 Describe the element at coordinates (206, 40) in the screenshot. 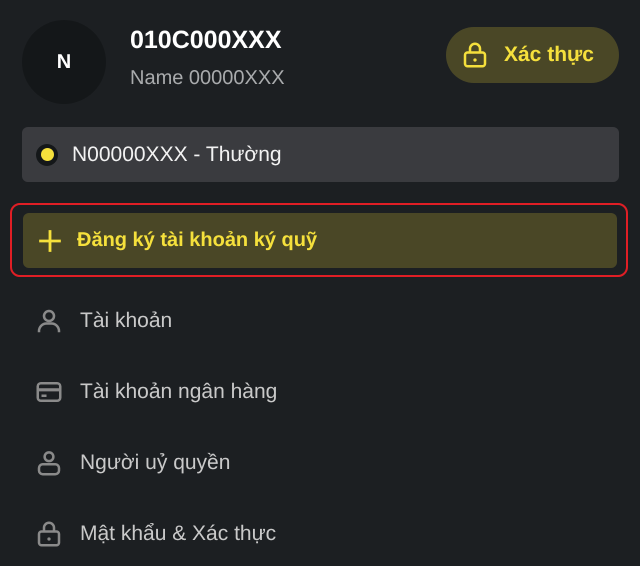

I see `account-id: 010C000XXX` at that location.